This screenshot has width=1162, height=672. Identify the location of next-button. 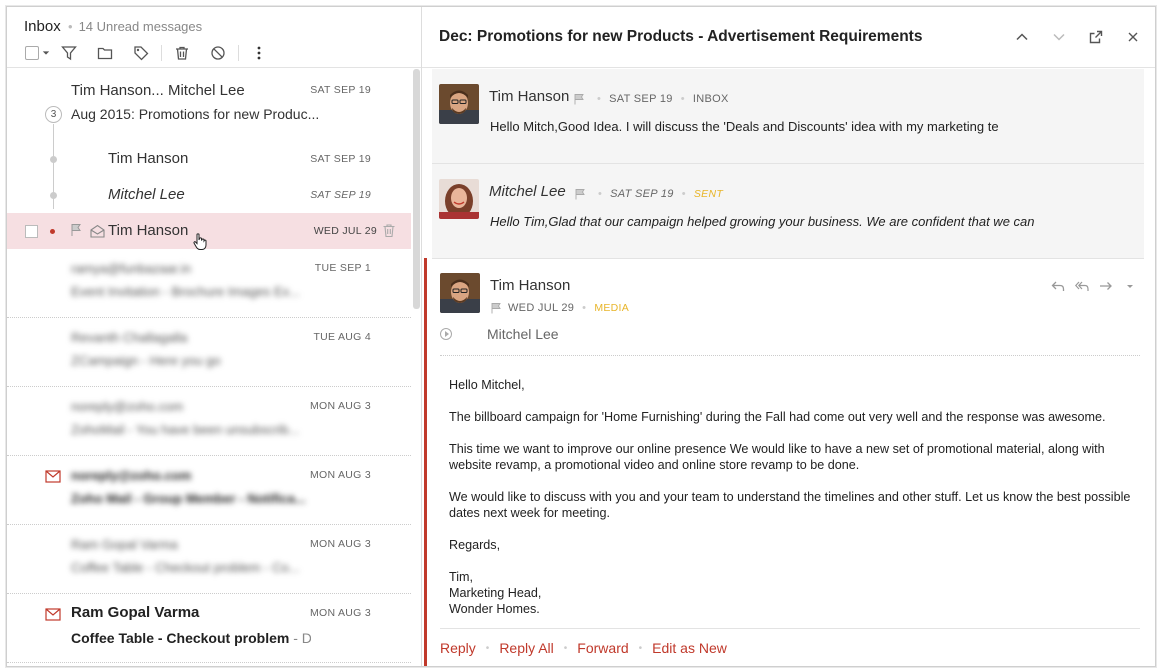
(1058, 37).